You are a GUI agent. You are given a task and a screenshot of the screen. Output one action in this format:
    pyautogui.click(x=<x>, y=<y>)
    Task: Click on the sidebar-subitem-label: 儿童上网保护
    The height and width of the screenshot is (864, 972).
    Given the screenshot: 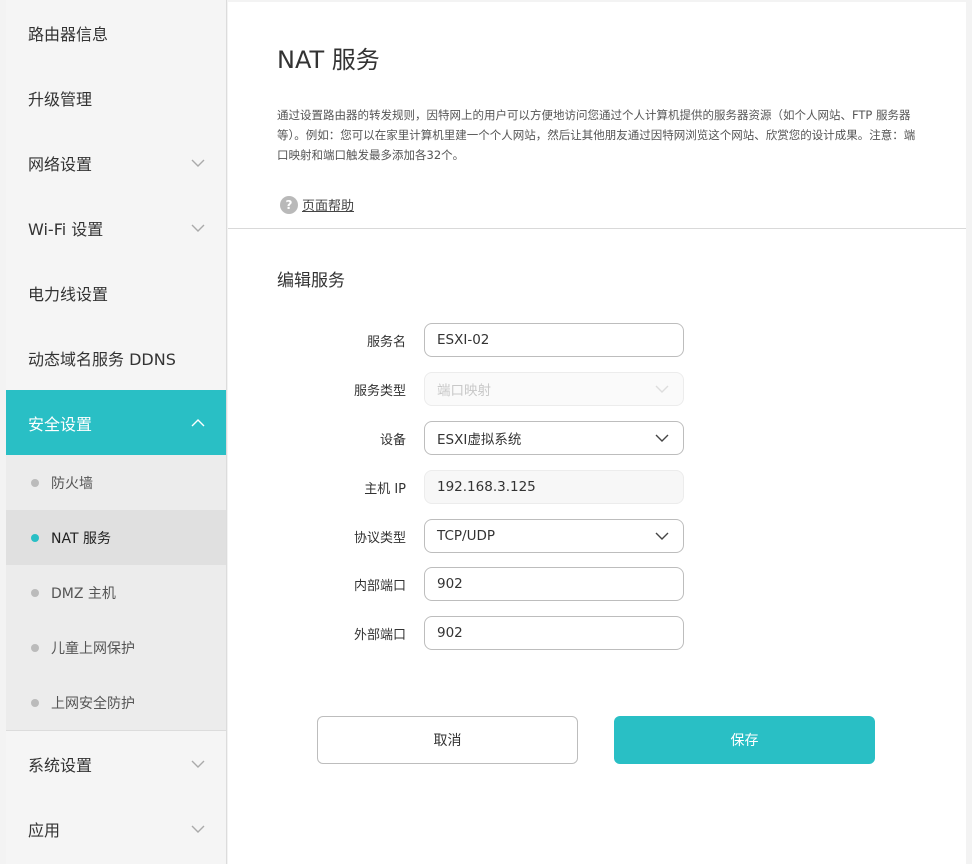 What is the action you would take?
    pyautogui.click(x=93, y=648)
    